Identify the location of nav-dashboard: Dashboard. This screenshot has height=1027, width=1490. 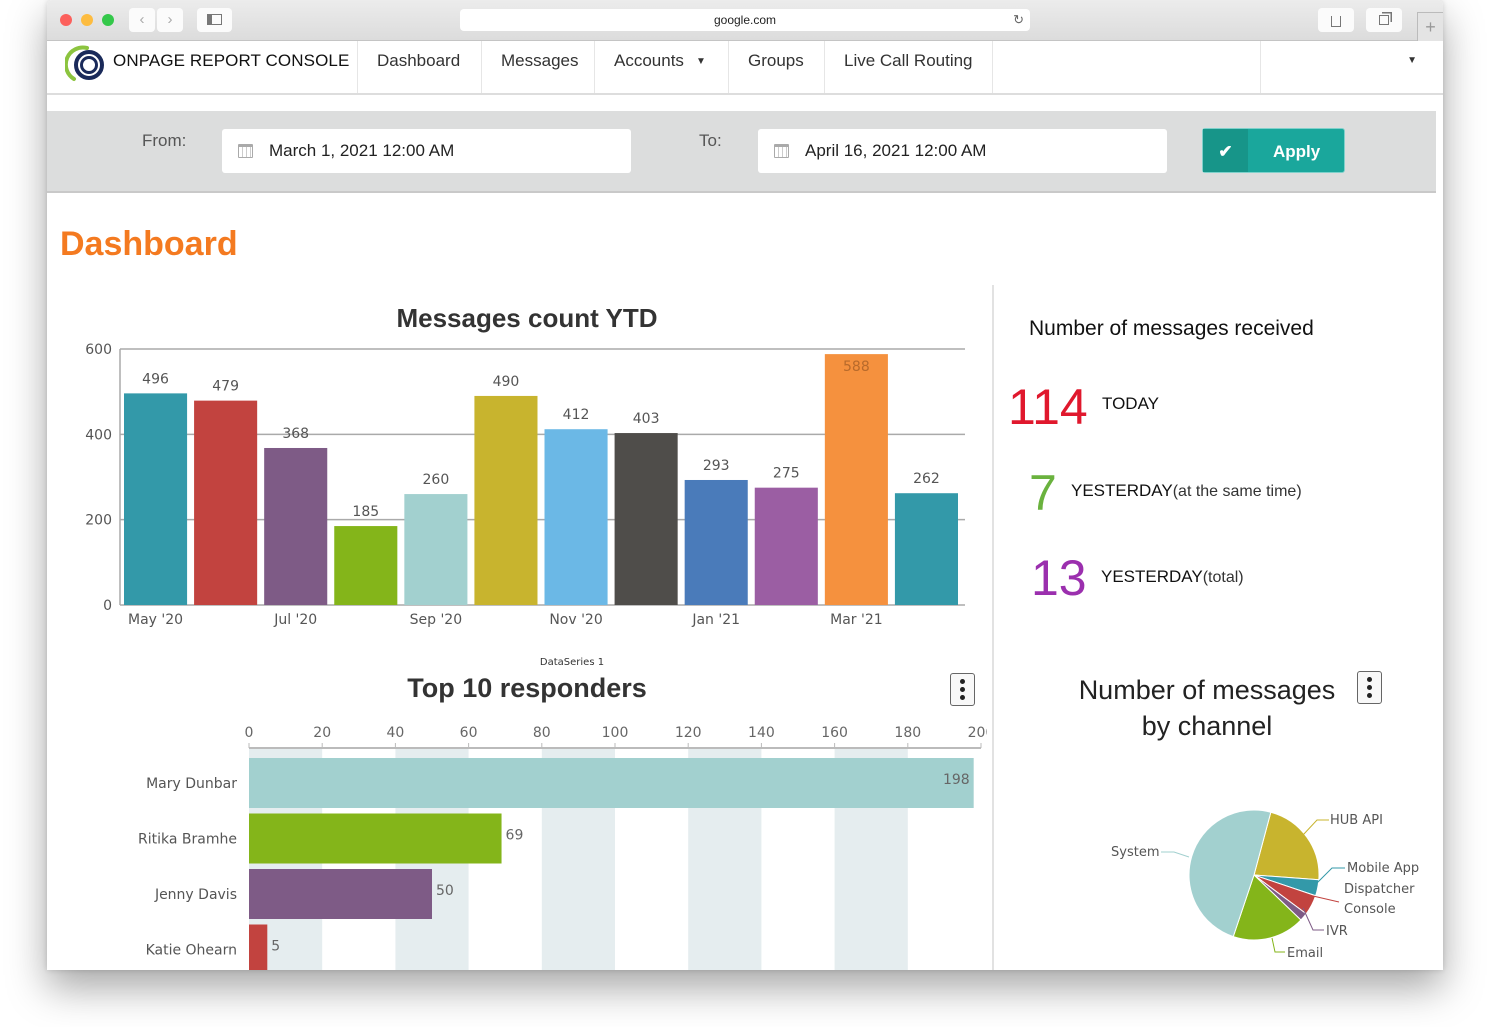
(418, 67).